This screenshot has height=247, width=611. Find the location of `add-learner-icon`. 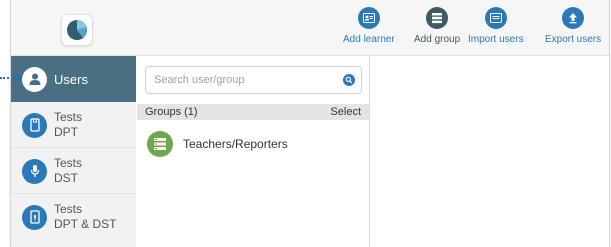

add-learner-icon is located at coordinates (368, 18).